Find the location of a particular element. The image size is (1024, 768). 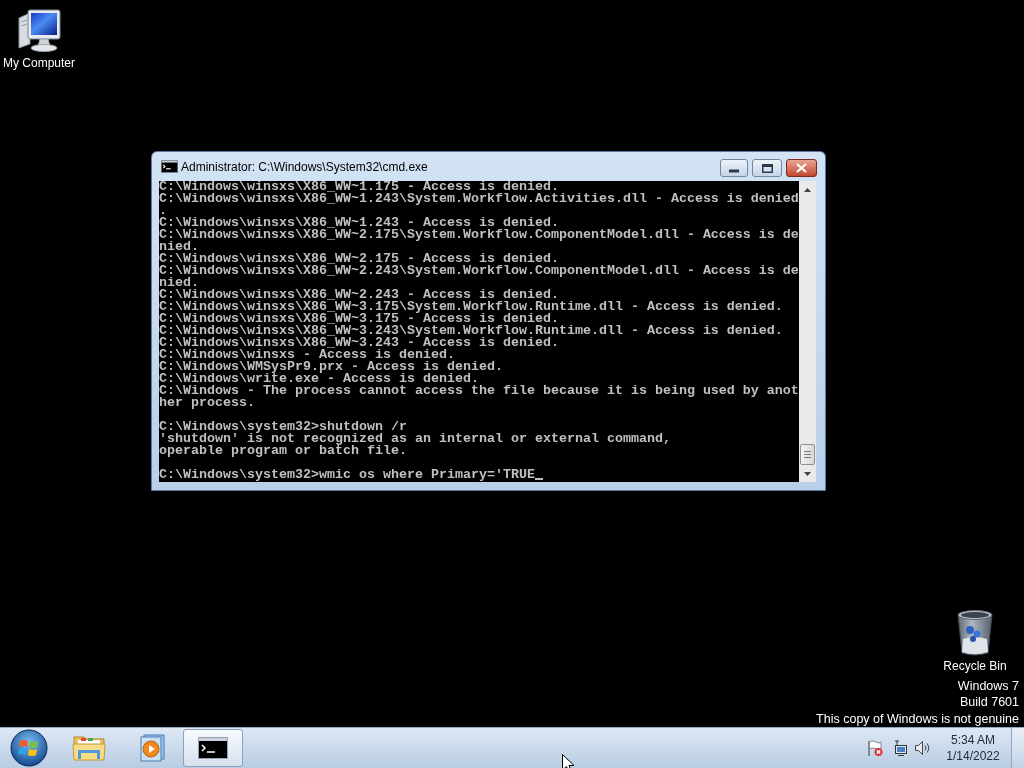

console-line: C:\Windows\WMSysPr9.prx - Access is denied. is located at coordinates (331, 367).